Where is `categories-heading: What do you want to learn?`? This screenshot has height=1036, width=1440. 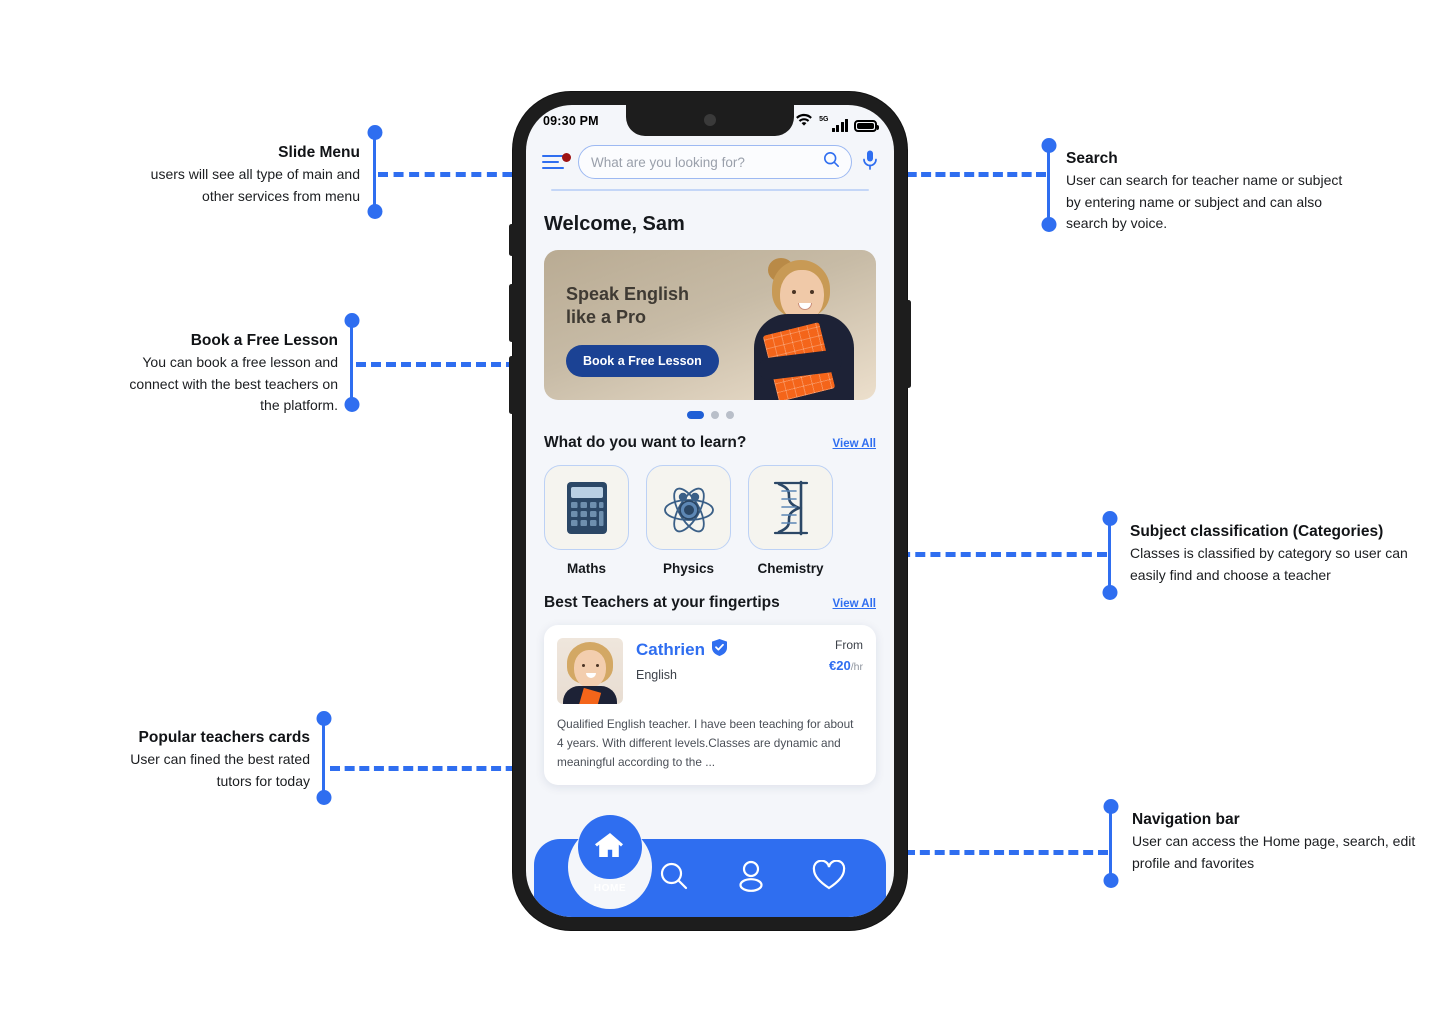 categories-heading: What do you want to learn? is located at coordinates (645, 442).